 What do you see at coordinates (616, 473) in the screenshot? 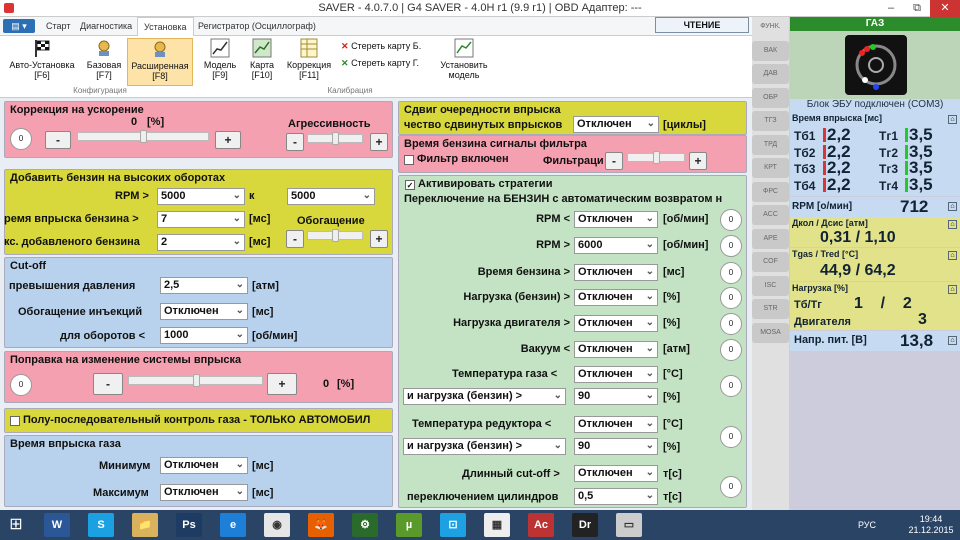
I see `long-cutoff-select: Отключен` at bounding box center [616, 473].